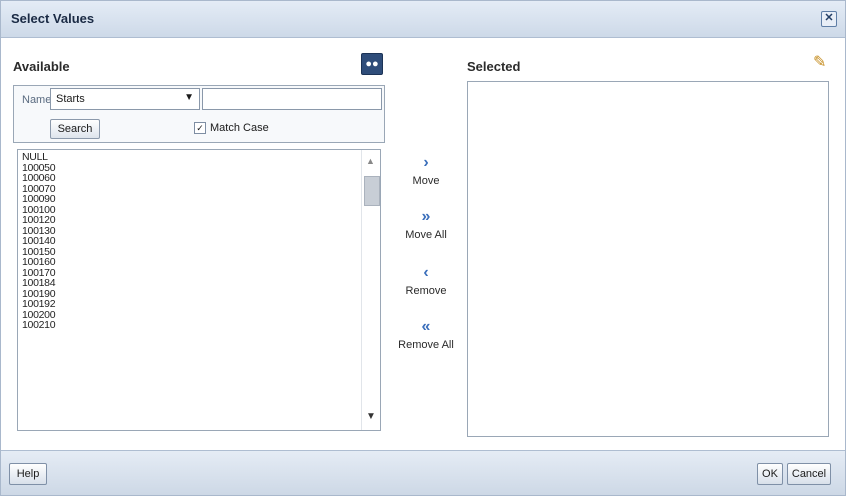 This screenshot has height=496, width=846. What do you see at coordinates (187, 189) in the screenshot?
I see `list-item: 100070` at bounding box center [187, 189].